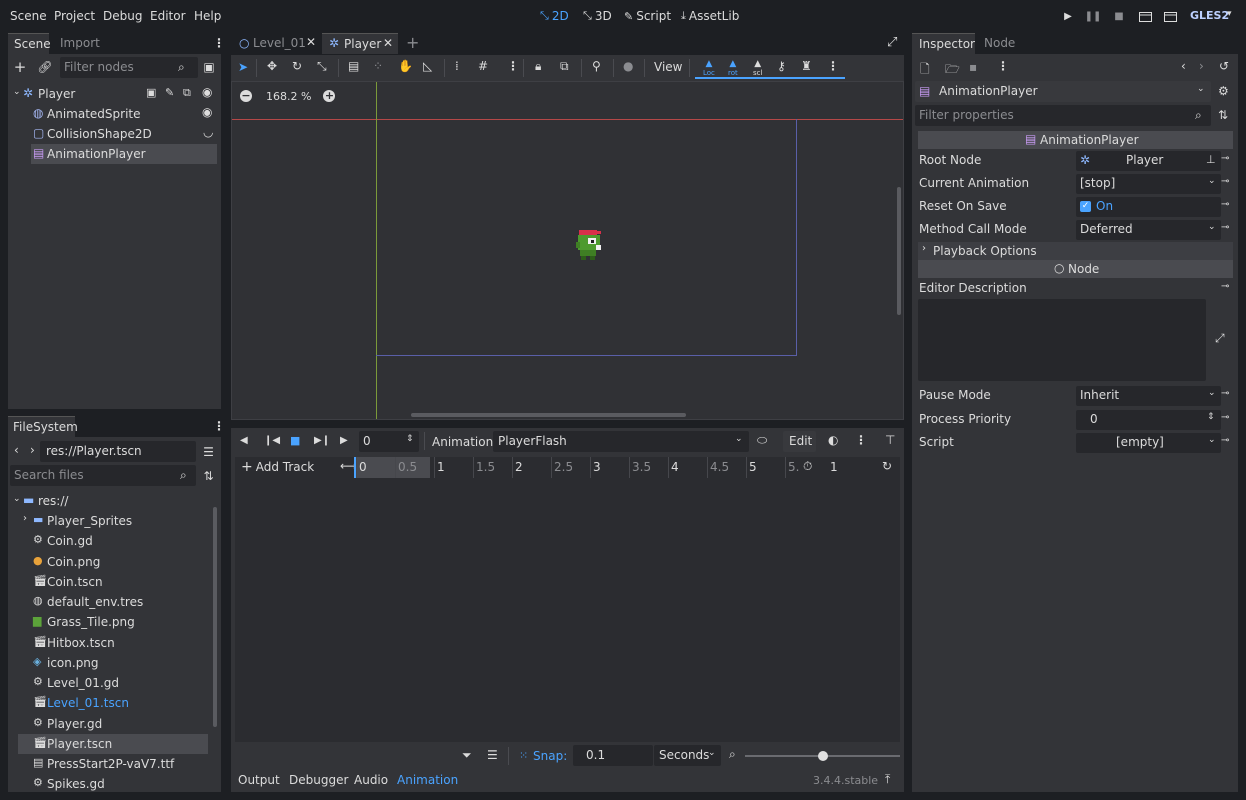 Image resolution: width=1246 pixels, height=800 pixels. What do you see at coordinates (576, 467) in the screenshot?
I see `timeline-ruler: 0 0.5 1 1.5 2 2.5 3 3.5 4 4.5 5 5.` at bounding box center [576, 467].